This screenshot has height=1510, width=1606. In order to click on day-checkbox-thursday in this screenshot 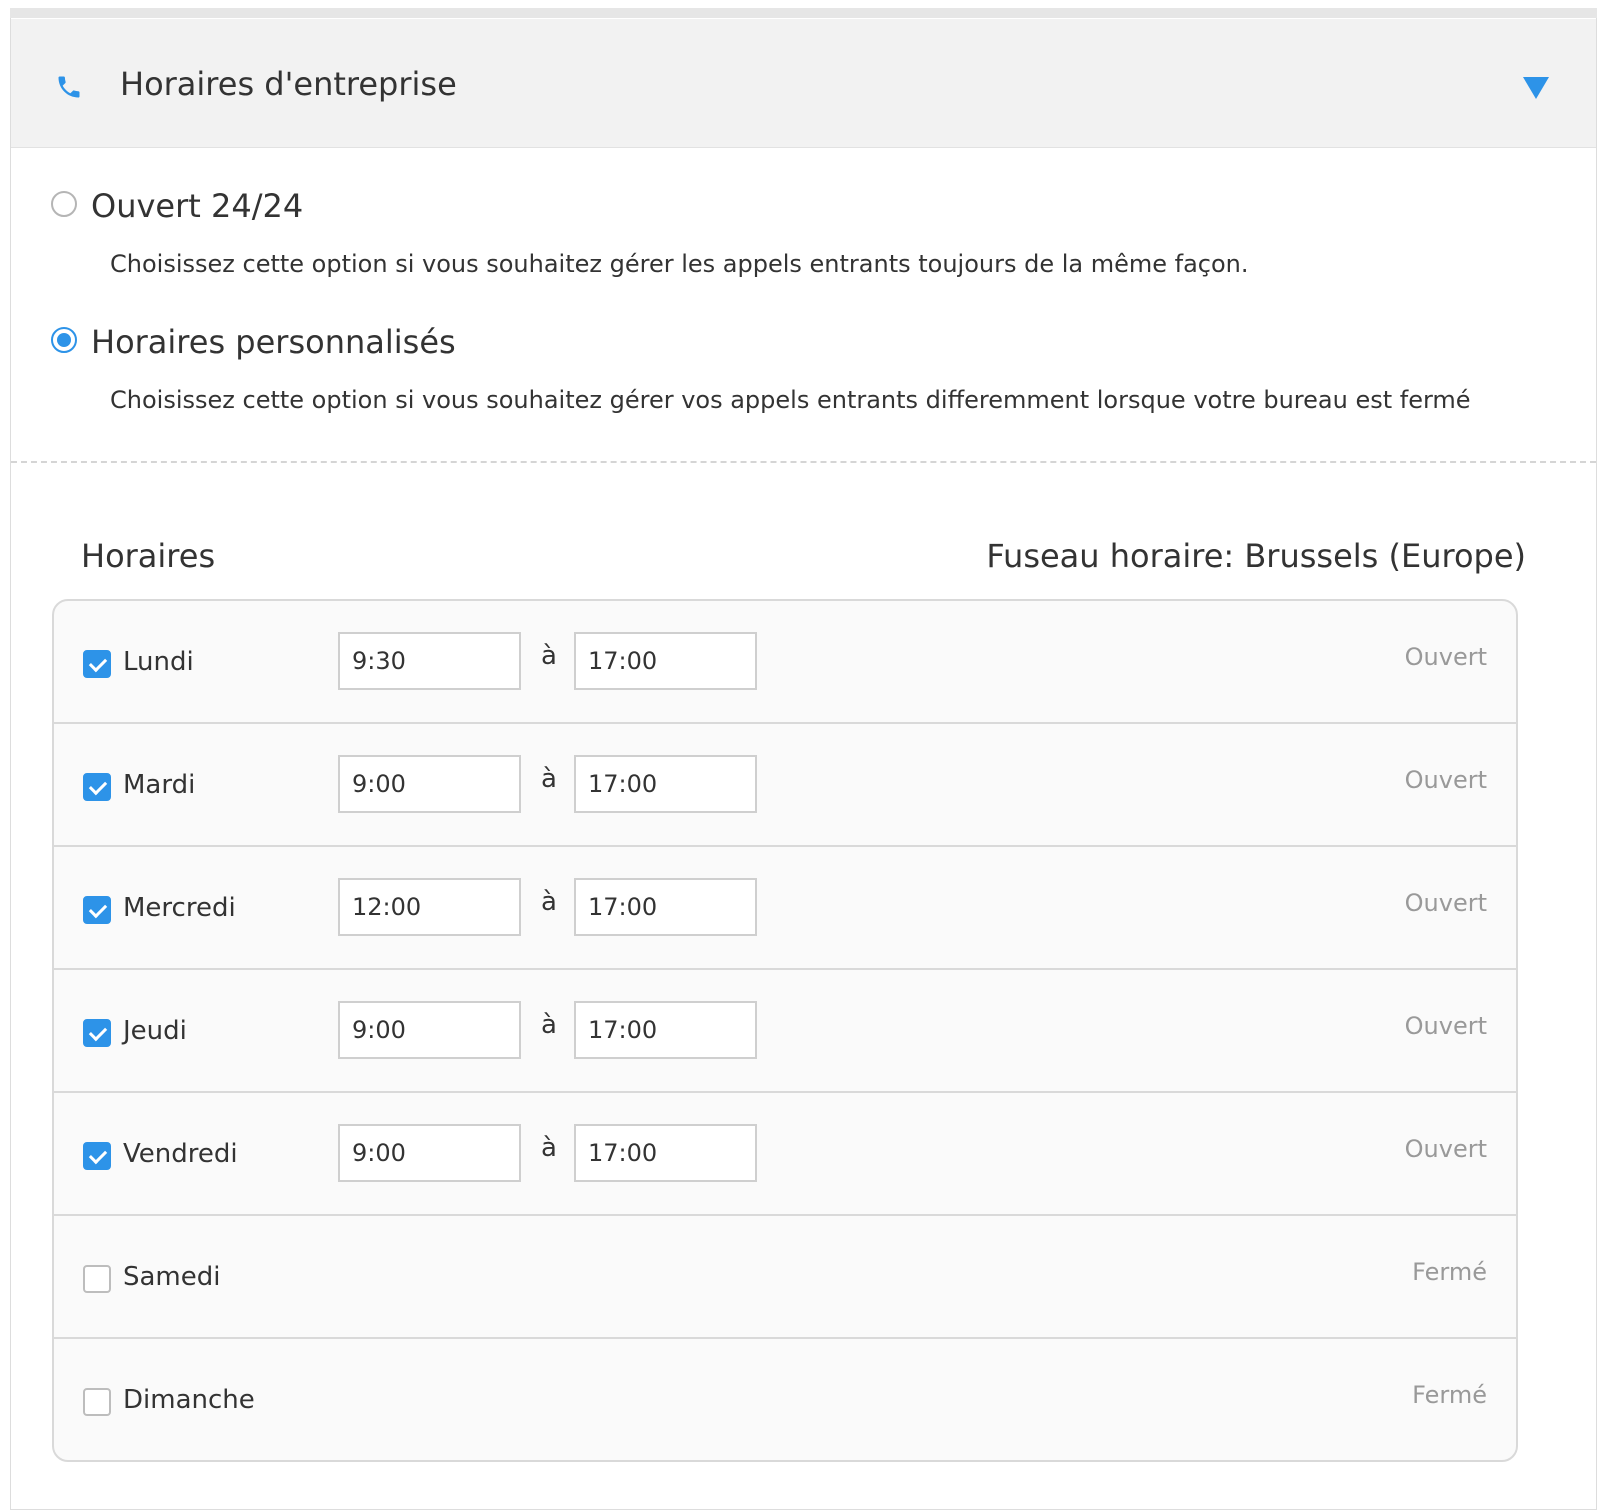, I will do `click(97, 1033)`.